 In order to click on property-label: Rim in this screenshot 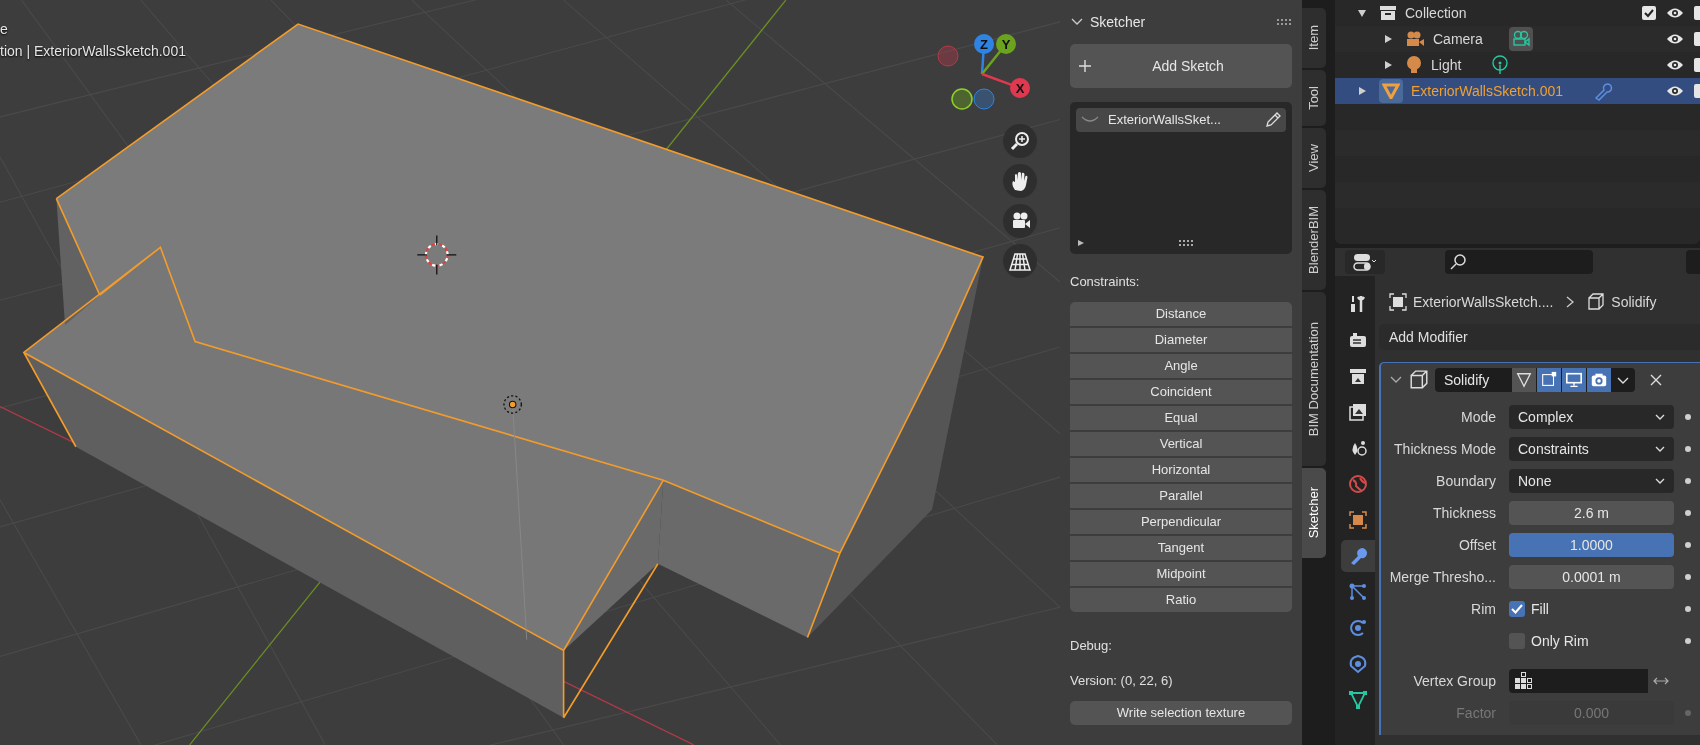, I will do `click(1483, 609)`.